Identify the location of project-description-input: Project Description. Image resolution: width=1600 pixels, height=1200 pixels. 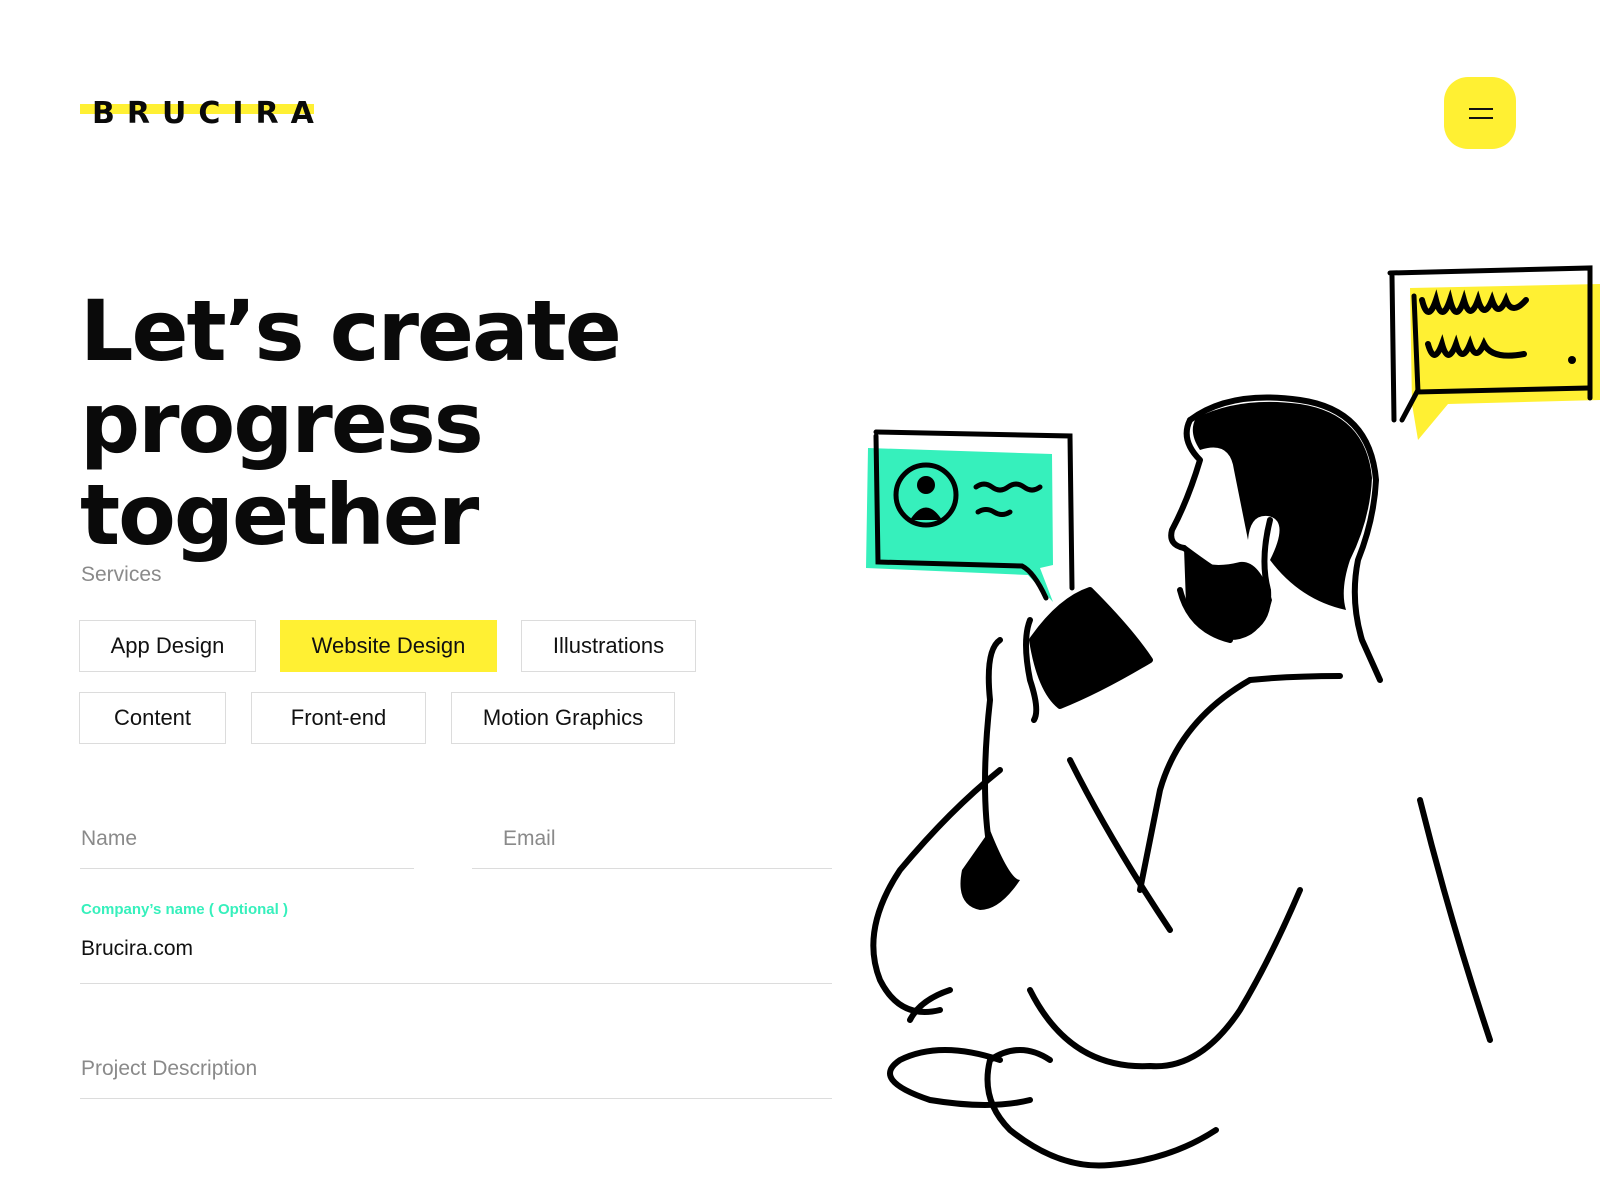
(169, 1069).